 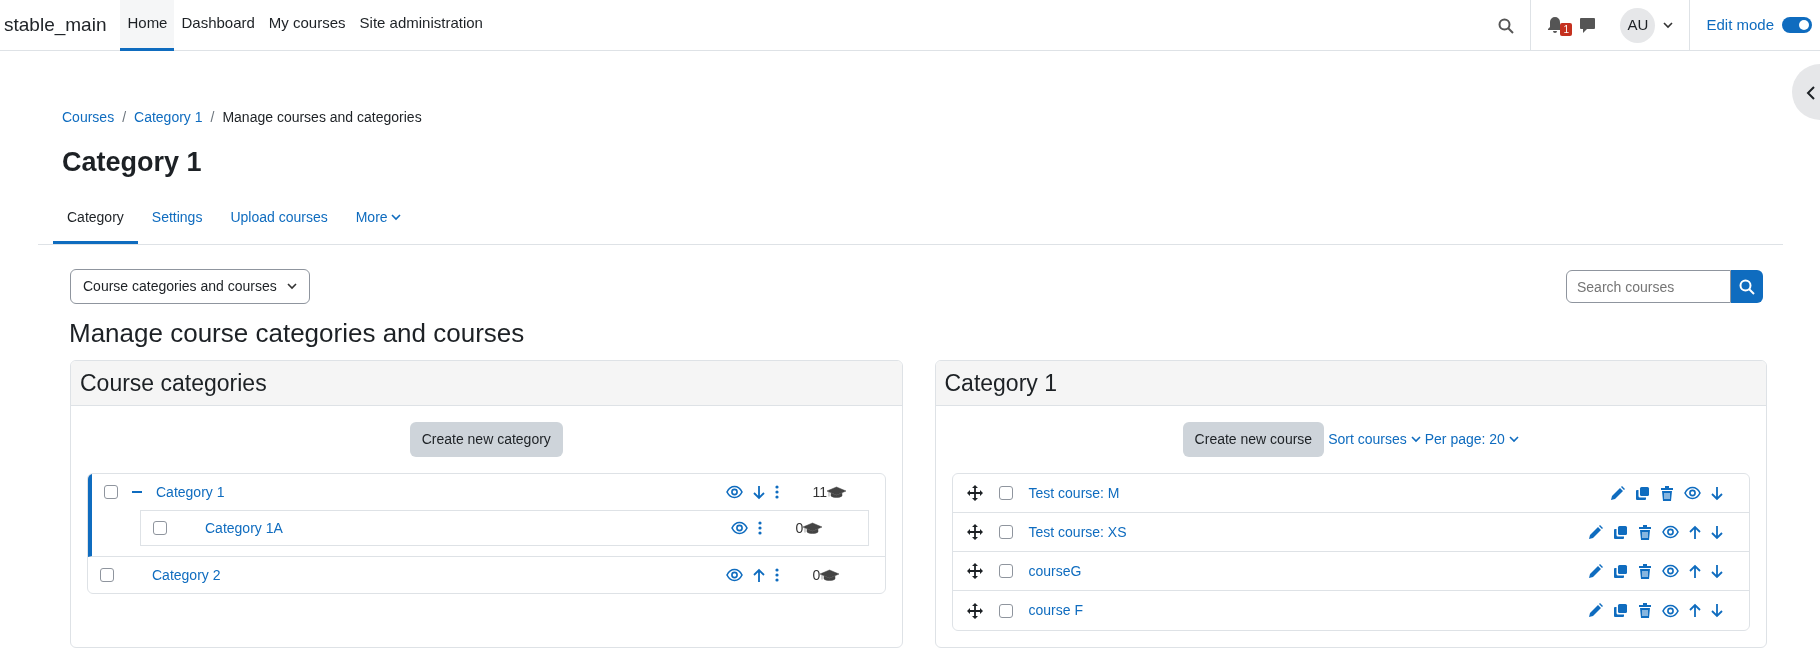 What do you see at coordinates (297, 334) in the screenshot?
I see `section-heading: Manage course categories and courses` at bounding box center [297, 334].